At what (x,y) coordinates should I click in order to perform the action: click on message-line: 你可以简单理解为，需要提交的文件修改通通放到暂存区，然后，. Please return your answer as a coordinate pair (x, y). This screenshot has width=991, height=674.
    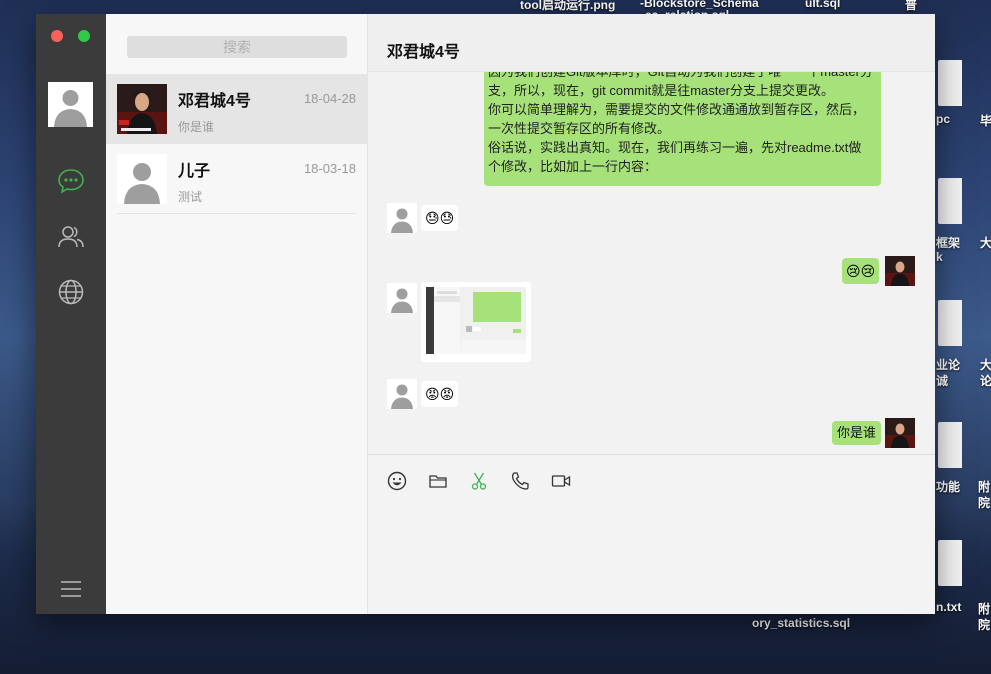
    Looking at the image, I should click on (677, 109).